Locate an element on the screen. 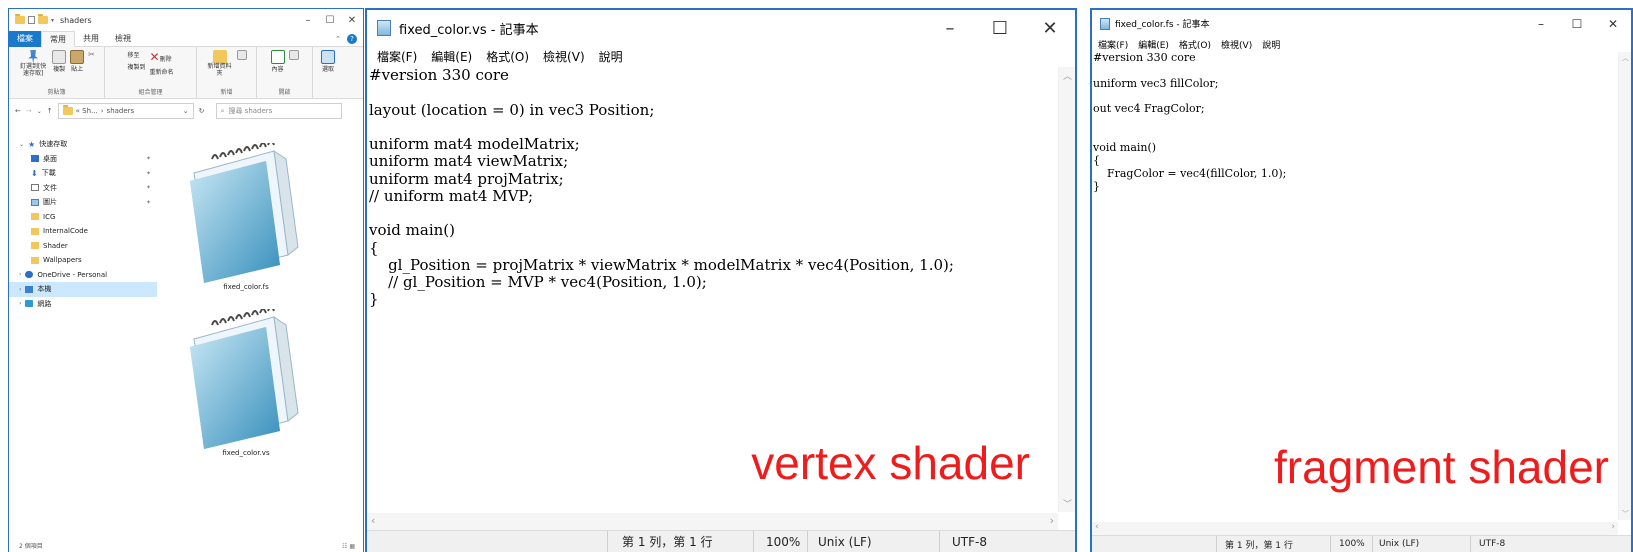 This screenshot has height=552, width=1633. new-folder-icon is located at coordinates (43, 19).